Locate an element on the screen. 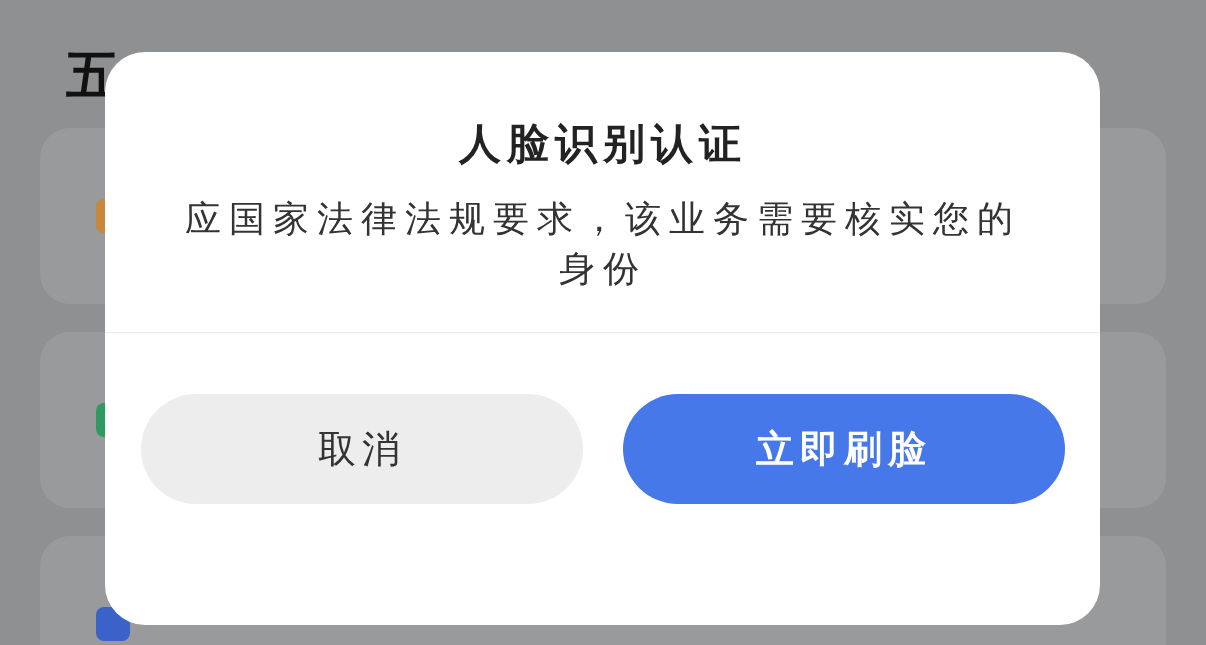  dialog-message: 应国家法律法规要求，该业务需要核实您的身份 is located at coordinates (602, 244).